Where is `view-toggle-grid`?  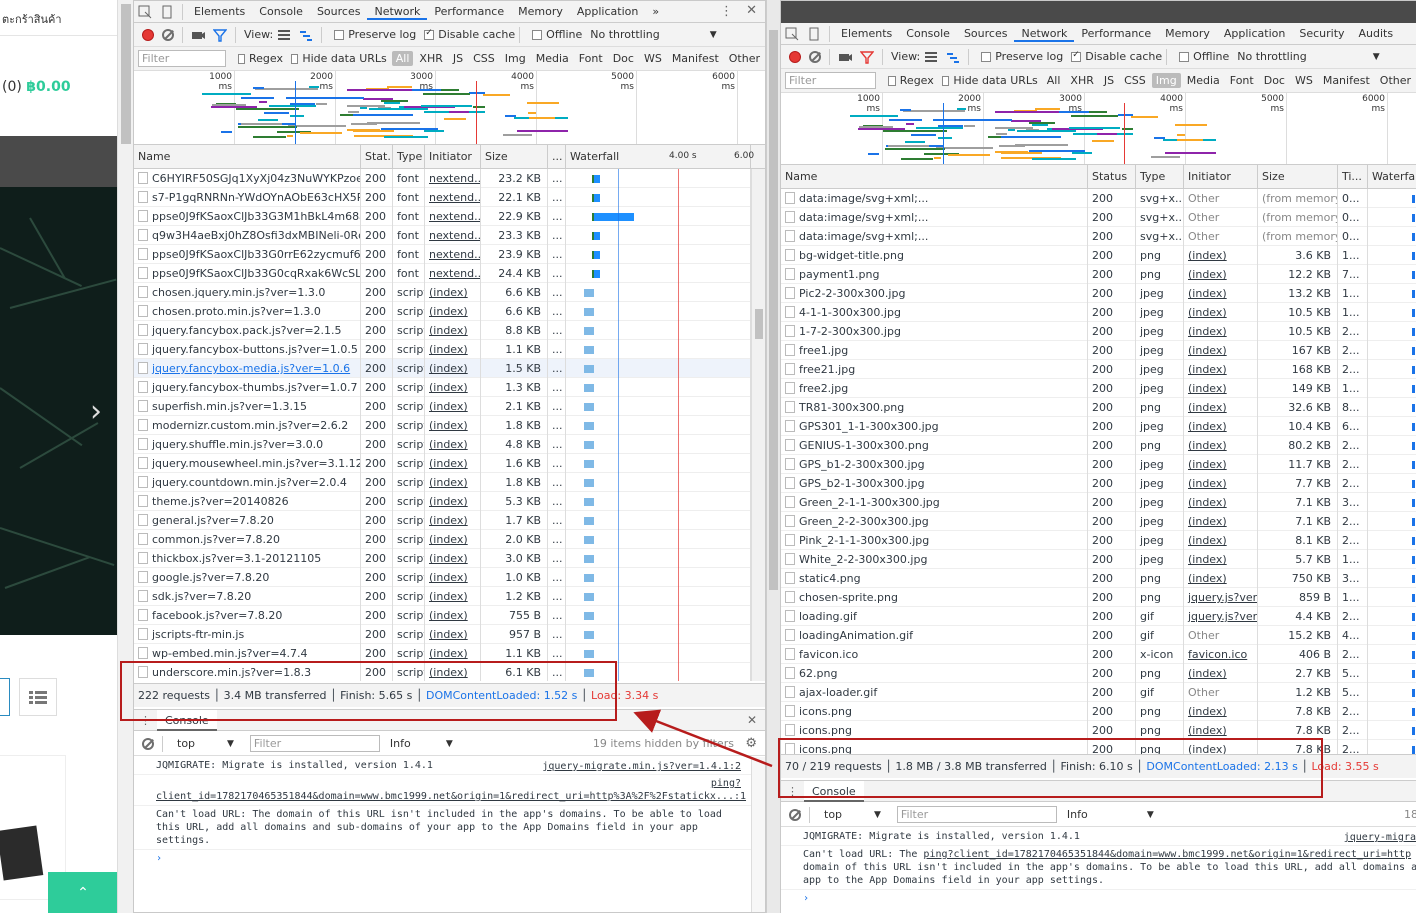
view-toggle-grid is located at coordinates (5, 697).